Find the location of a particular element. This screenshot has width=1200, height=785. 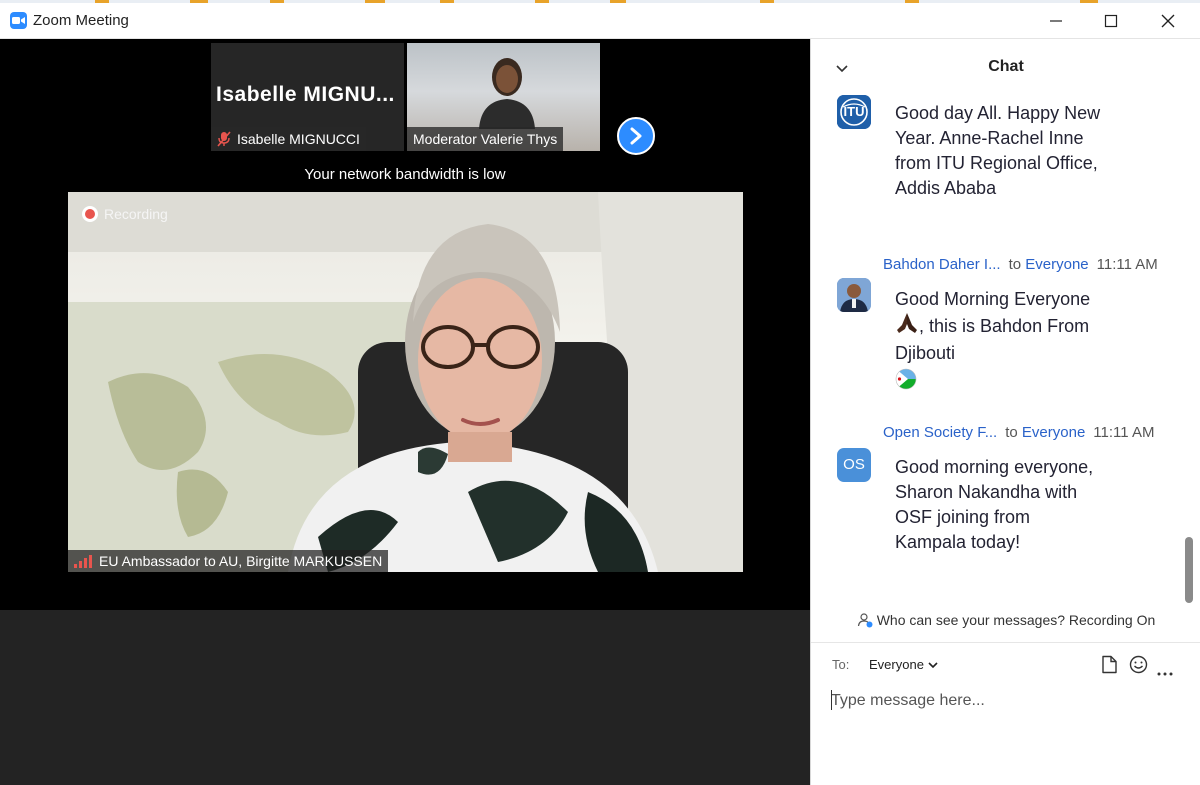

signal-strength-icon is located at coordinates (84, 562).